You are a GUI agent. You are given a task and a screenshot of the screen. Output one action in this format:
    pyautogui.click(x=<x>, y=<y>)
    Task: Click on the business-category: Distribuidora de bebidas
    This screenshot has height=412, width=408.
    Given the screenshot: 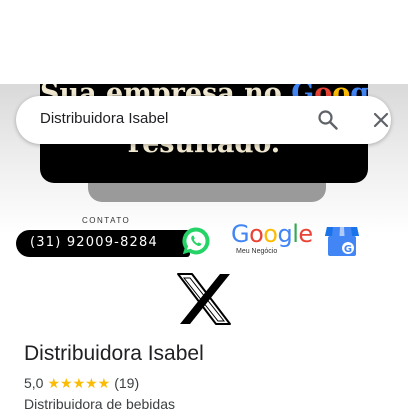 What is the action you would take?
    pyautogui.click(x=99, y=404)
    